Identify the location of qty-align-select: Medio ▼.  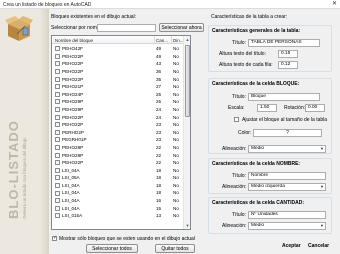
(287, 226).